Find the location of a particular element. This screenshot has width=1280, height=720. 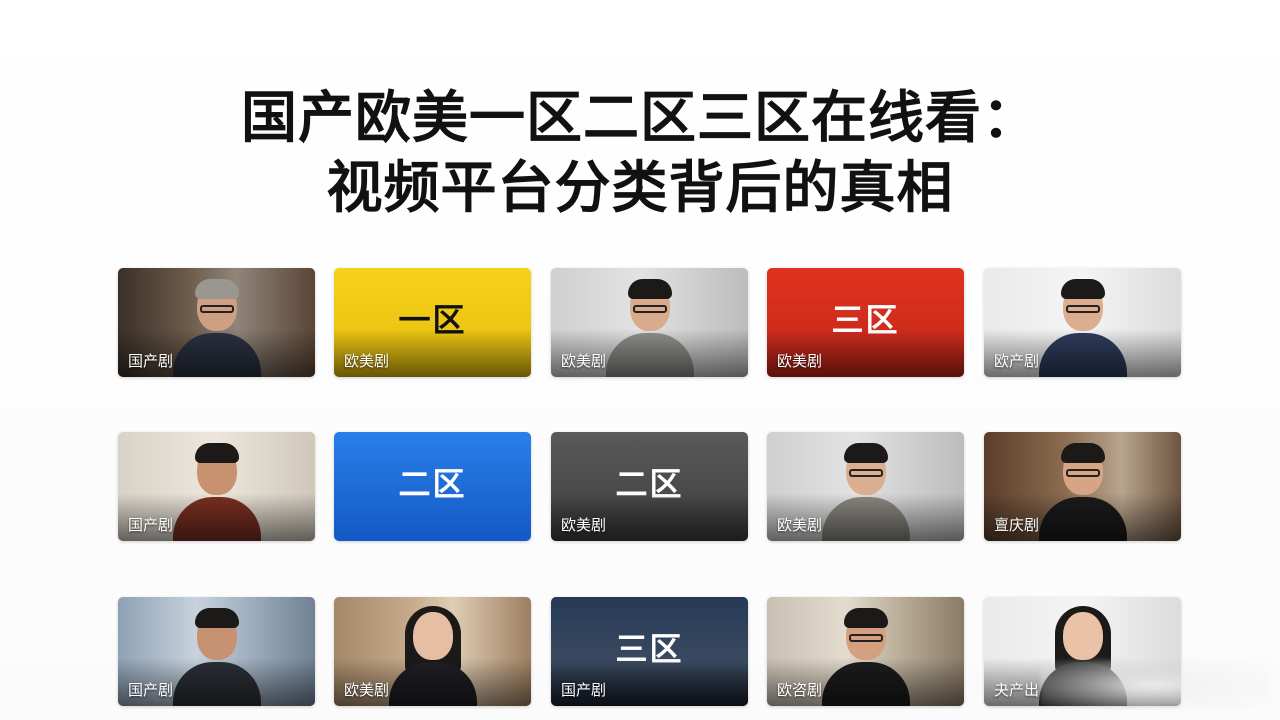

video-card-13: 三区 国产剧 is located at coordinates (649, 651).